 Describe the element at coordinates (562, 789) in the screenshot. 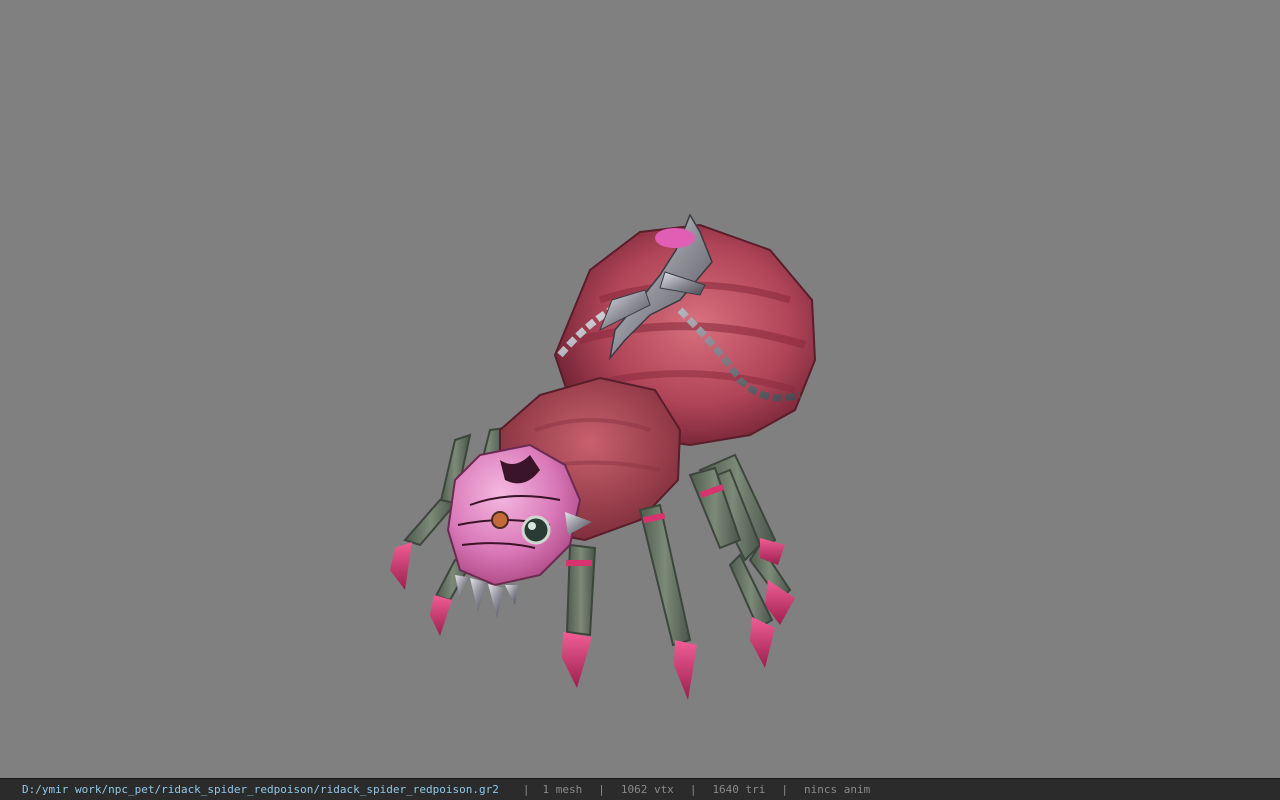

I see `status-mesh-count: 1 mesh` at that location.